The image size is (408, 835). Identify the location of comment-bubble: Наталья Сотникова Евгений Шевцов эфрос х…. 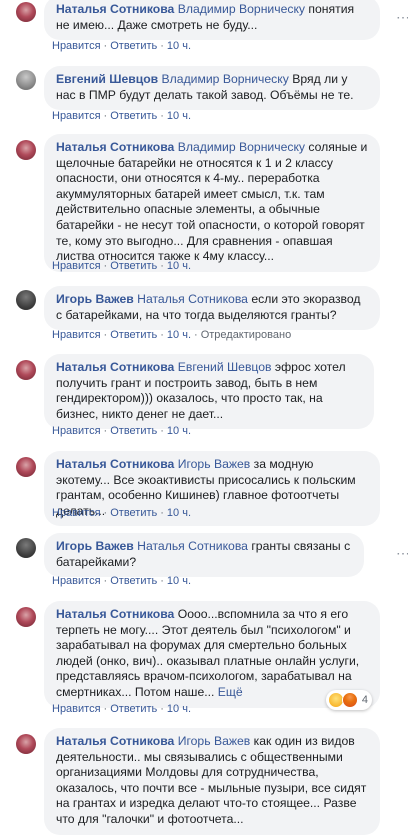
(209, 392).